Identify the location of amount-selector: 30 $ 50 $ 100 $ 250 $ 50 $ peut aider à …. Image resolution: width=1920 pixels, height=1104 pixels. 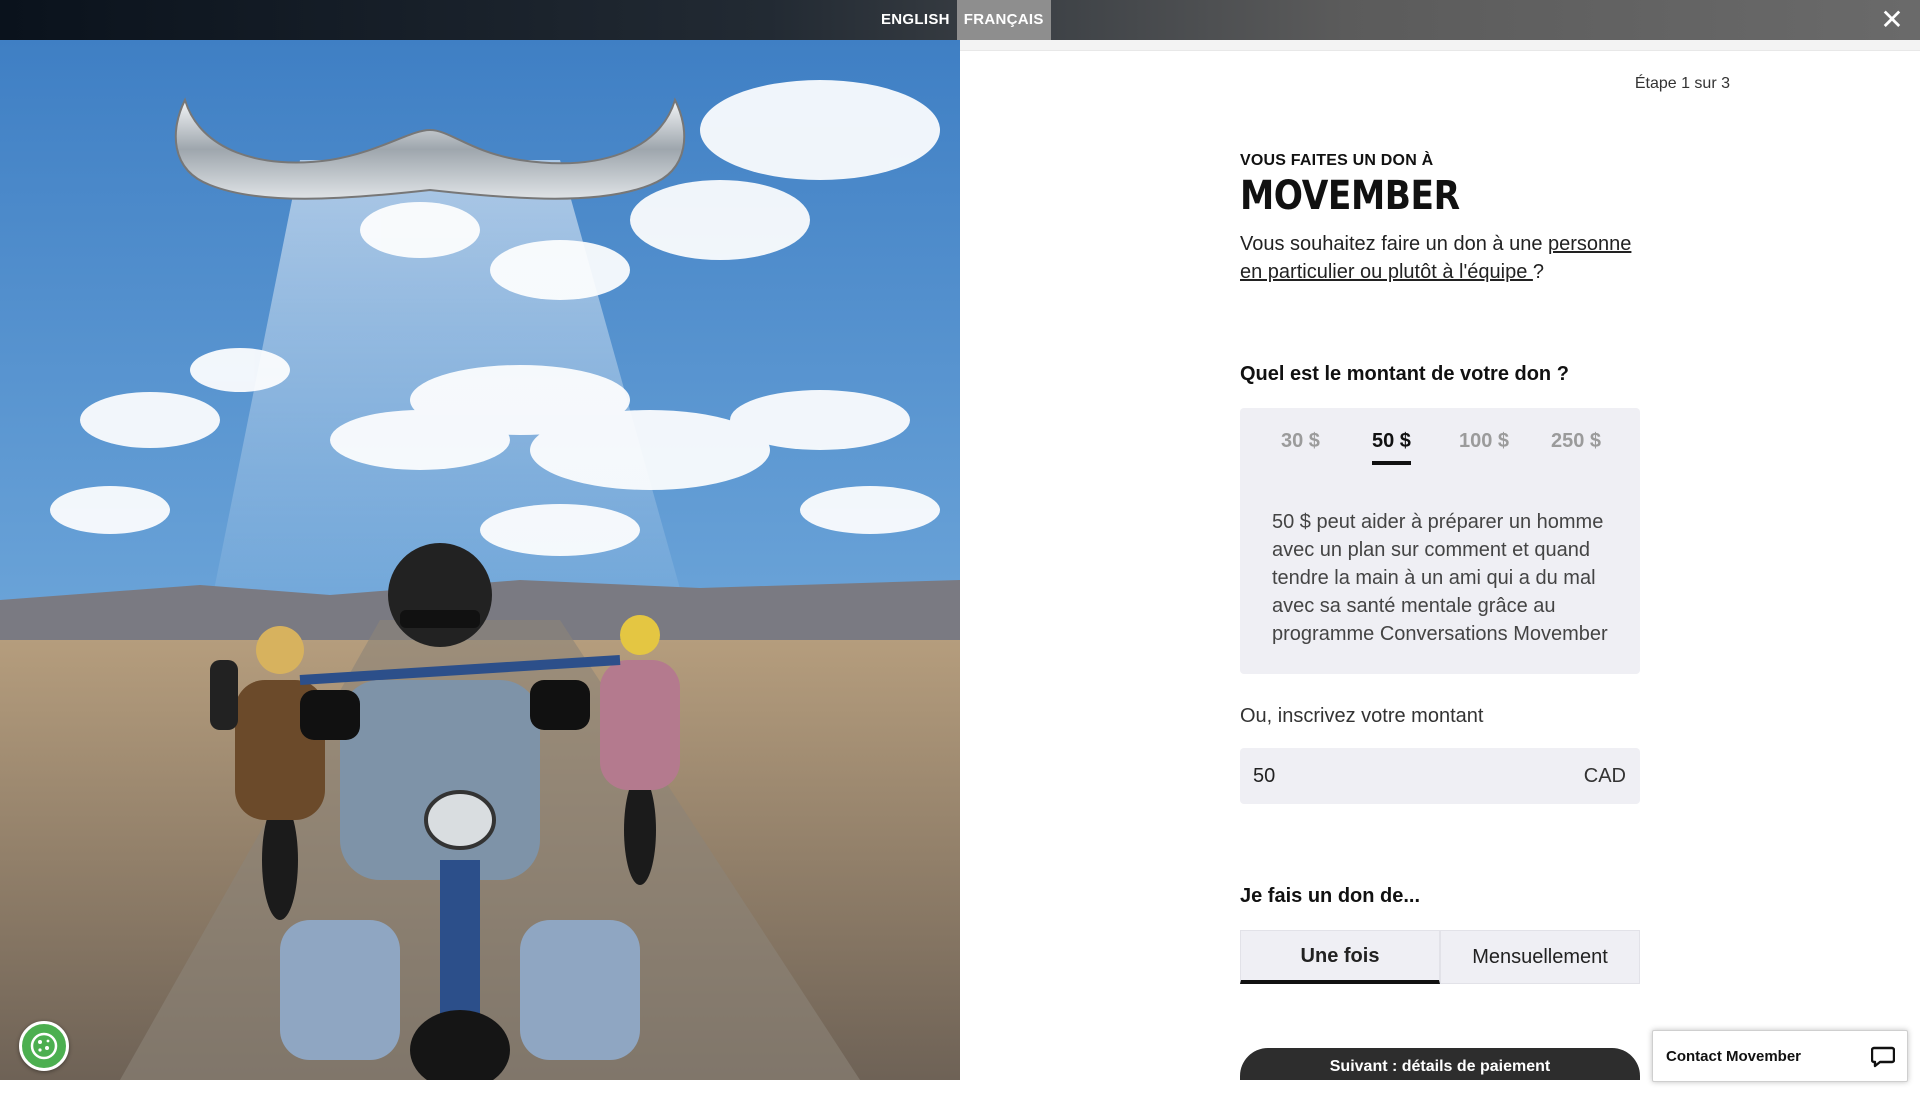
(1440, 541).